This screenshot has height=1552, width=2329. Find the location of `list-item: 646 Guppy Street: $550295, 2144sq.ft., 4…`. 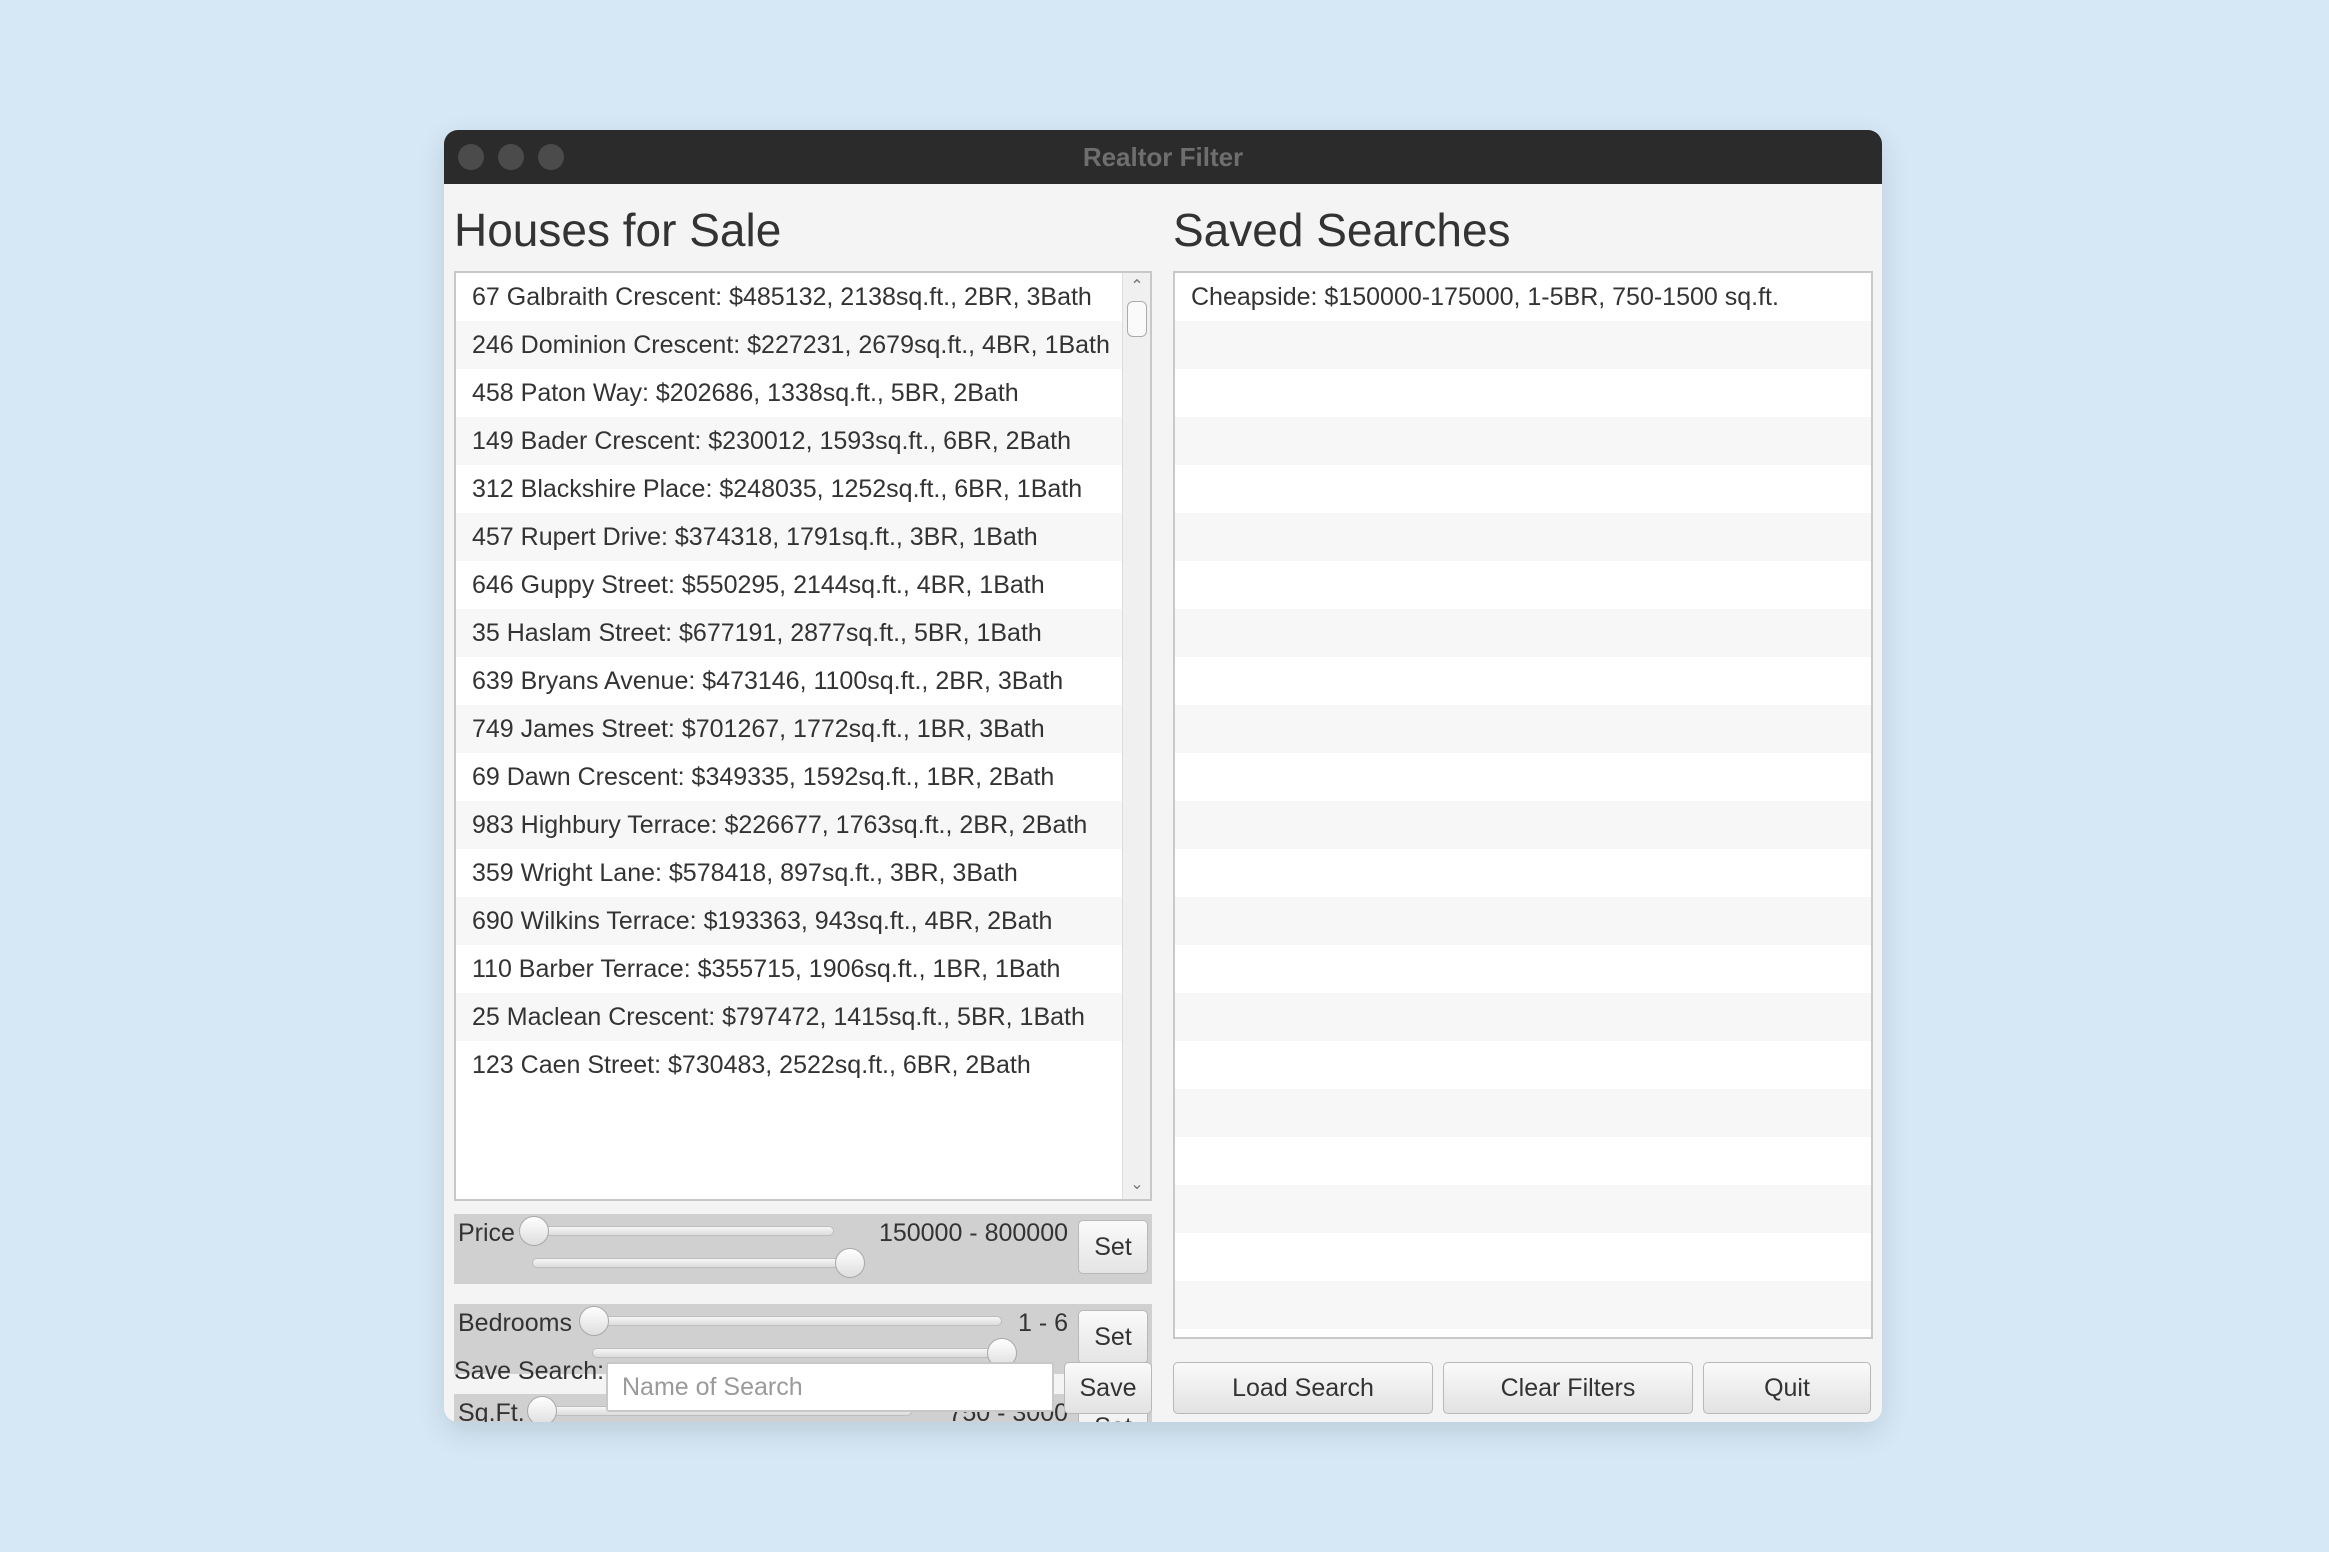

list-item: 646 Guppy Street: $550295, 2144sq.ft., 4… is located at coordinates (791, 585).